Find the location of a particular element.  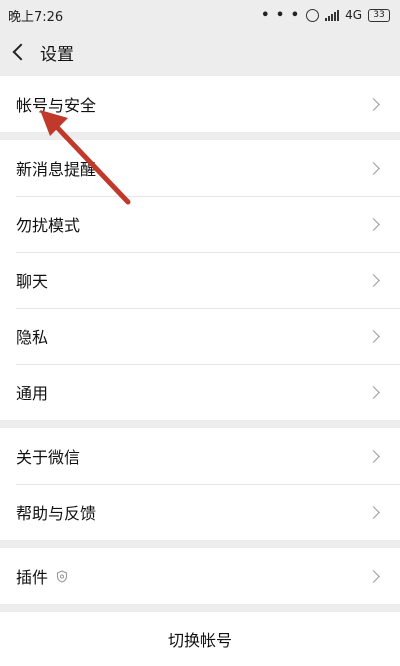

page-title: 设置 is located at coordinates (57, 54).